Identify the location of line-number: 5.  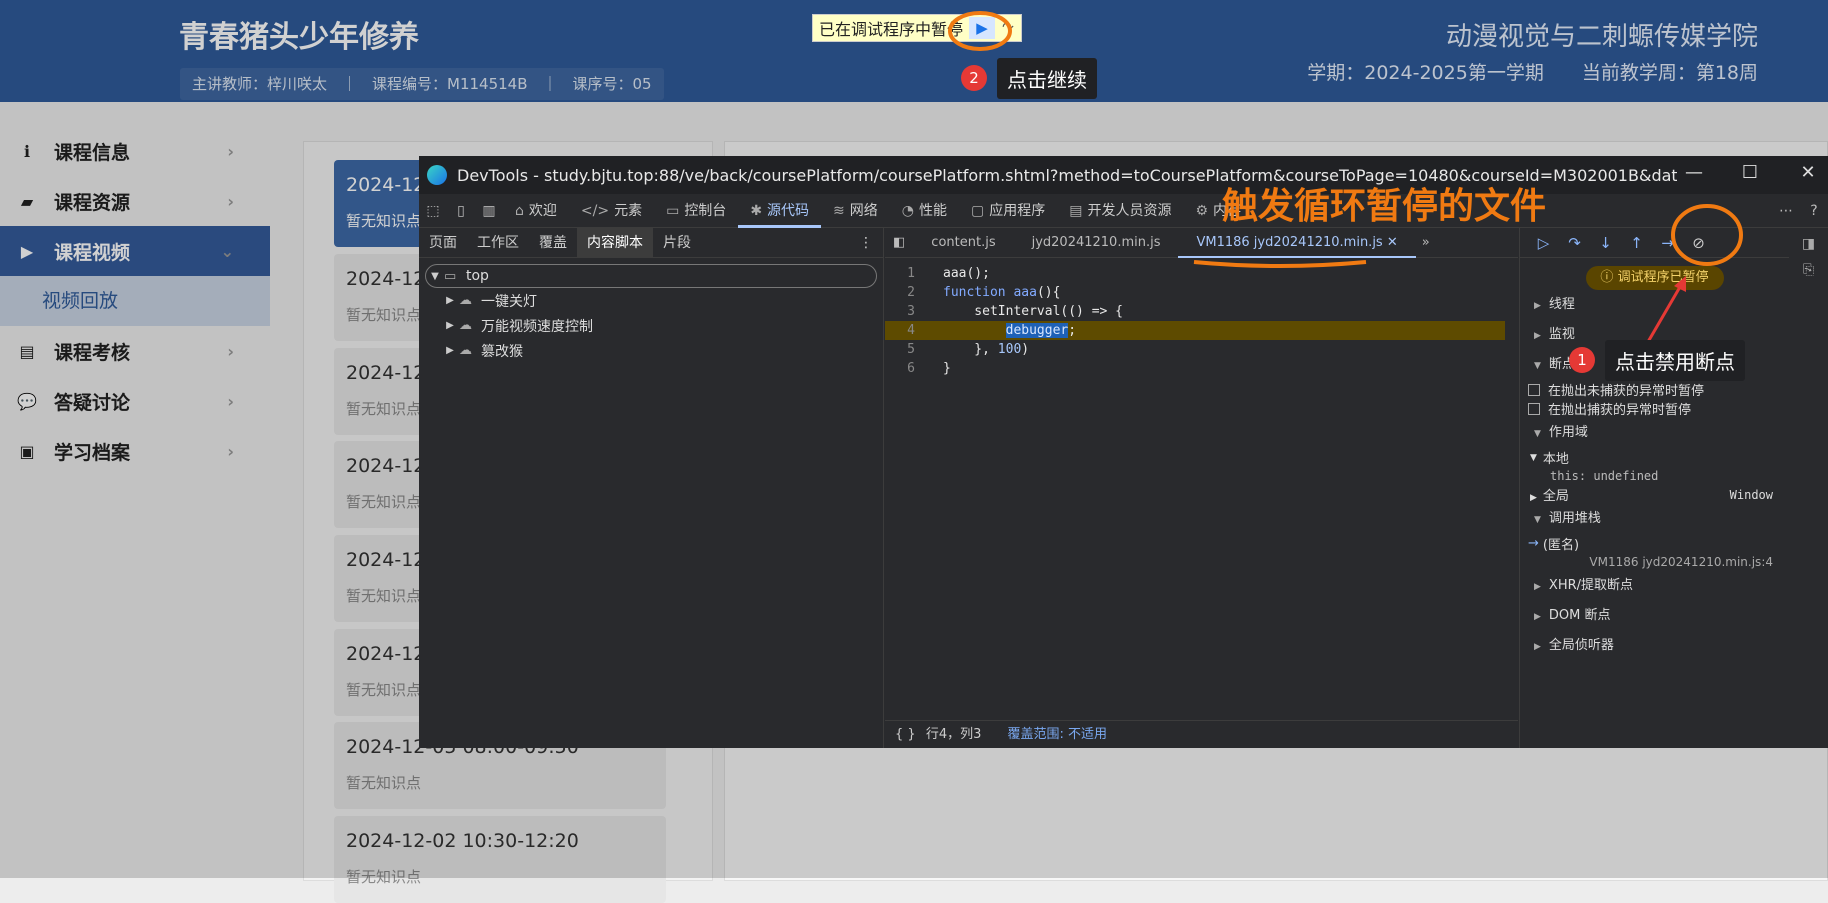
(905, 349).